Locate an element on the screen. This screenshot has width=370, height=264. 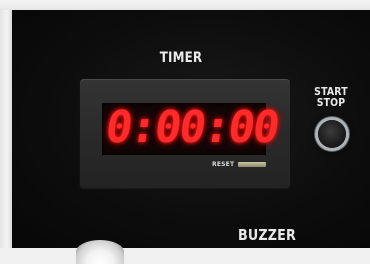
buzzer-label: BUZZER is located at coordinates (267, 235).